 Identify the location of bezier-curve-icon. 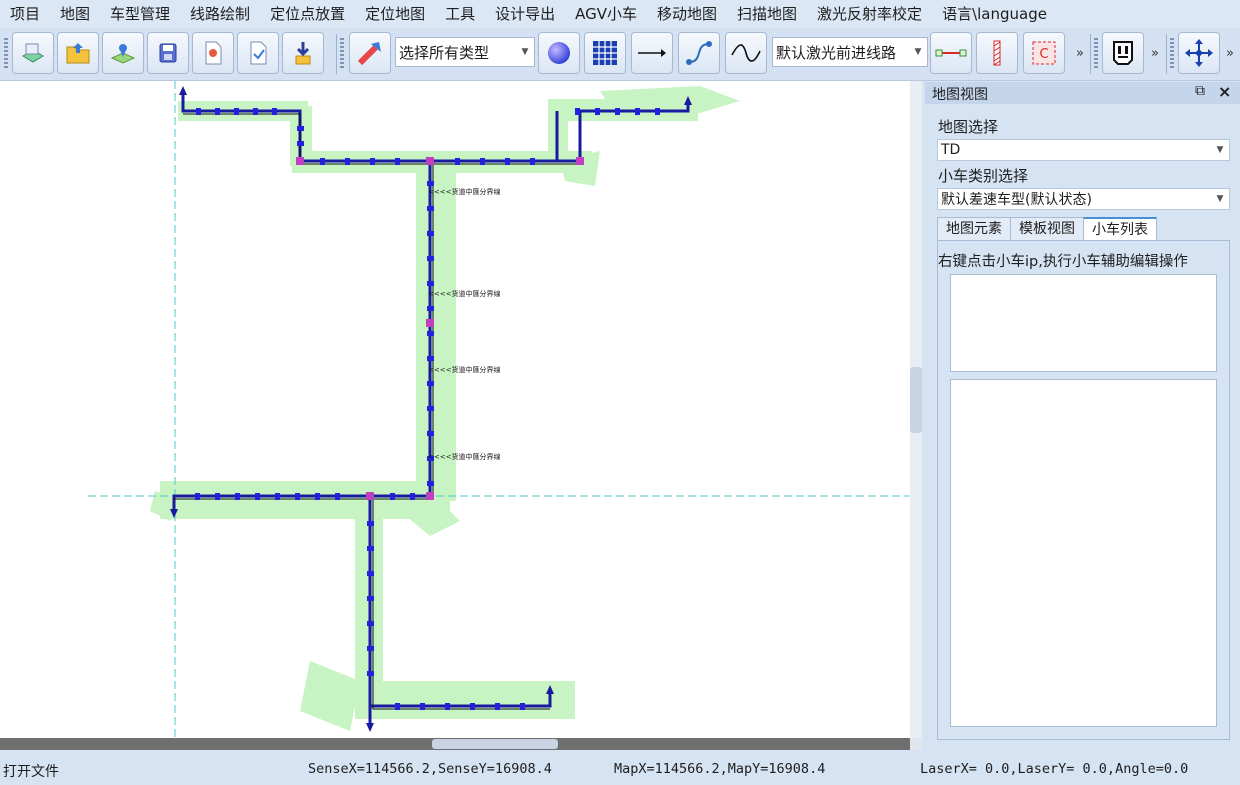
(699, 53).